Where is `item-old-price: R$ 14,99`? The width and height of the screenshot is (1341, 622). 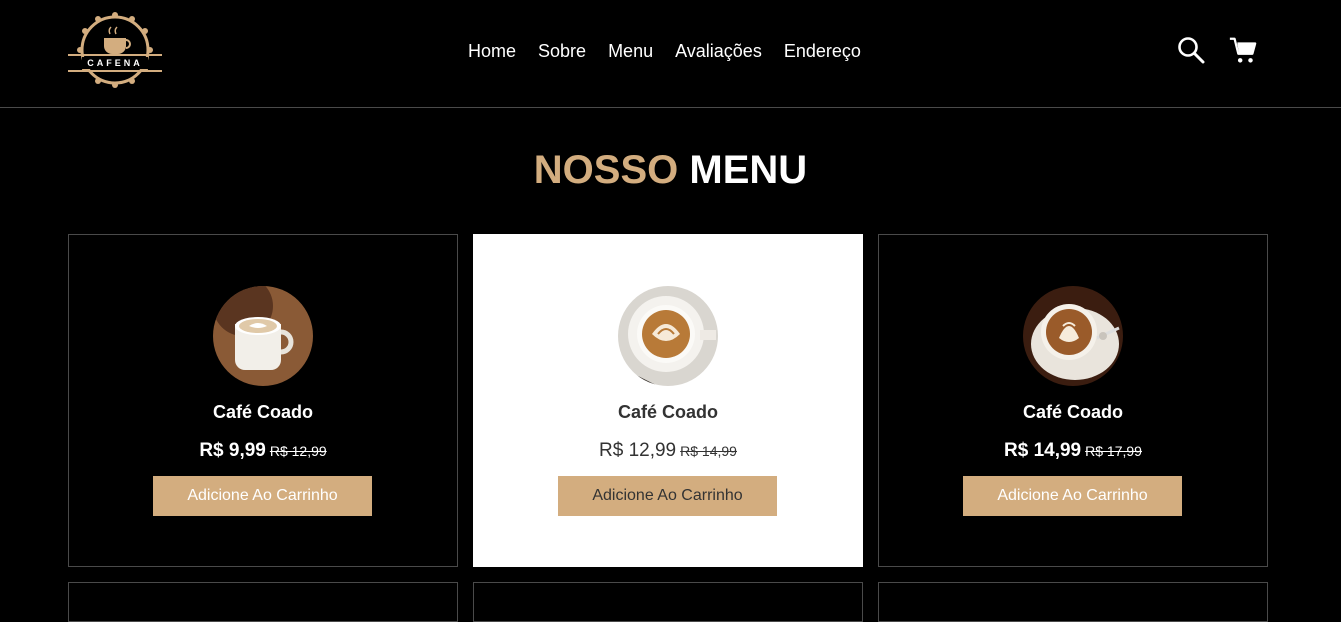
item-old-price: R$ 14,99 is located at coordinates (708, 451).